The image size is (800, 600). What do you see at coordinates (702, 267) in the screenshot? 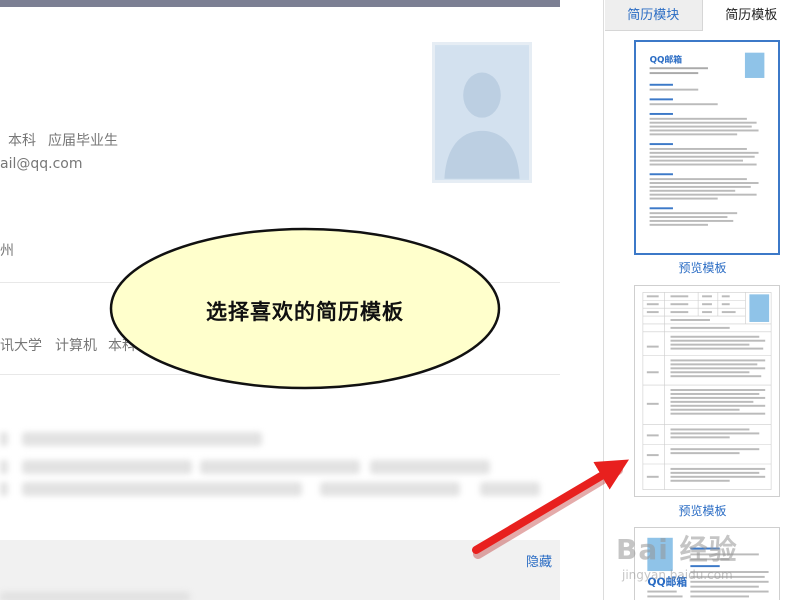
I see `preview-template-link-1: 预览模板` at bounding box center [702, 267].